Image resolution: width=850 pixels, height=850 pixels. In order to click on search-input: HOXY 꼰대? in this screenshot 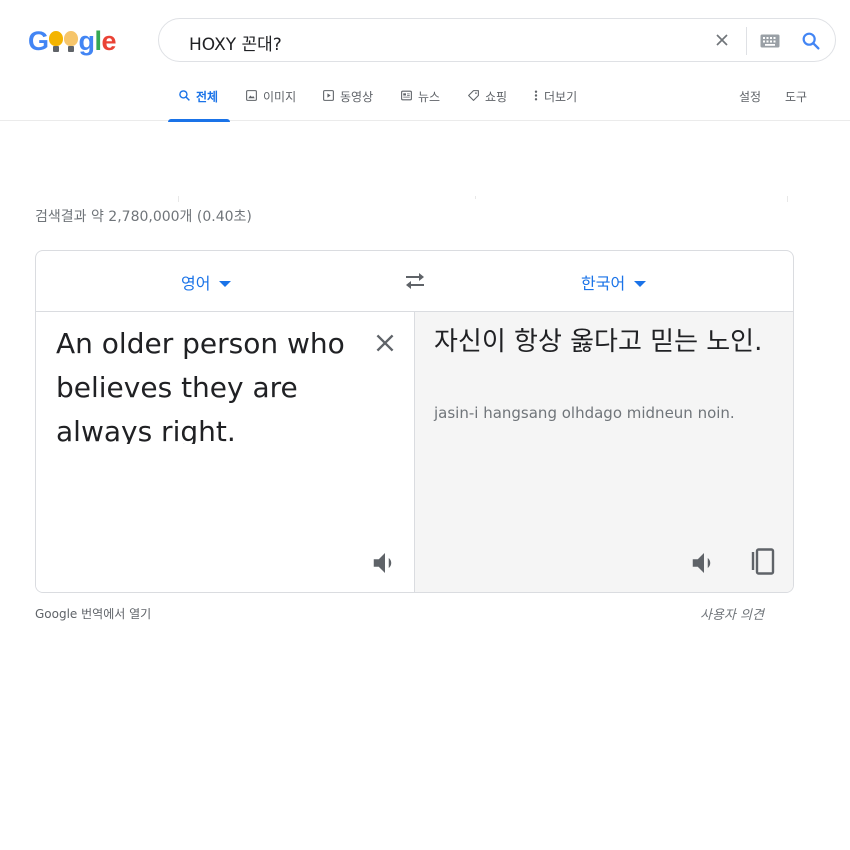, I will do `click(235, 42)`.